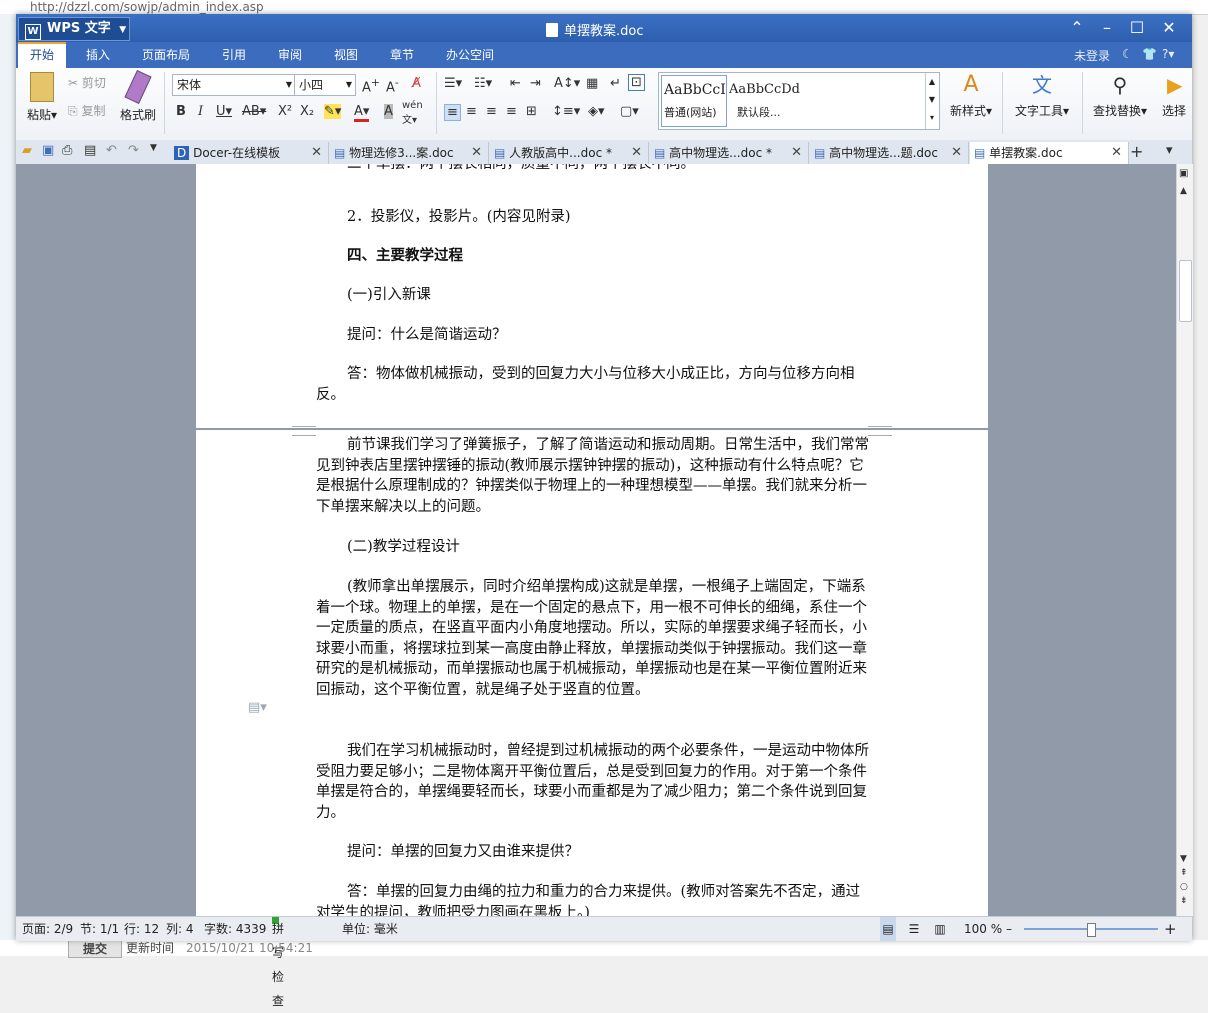 This screenshot has width=1208, height=1013. What do you see at coordinates (1184, 540) in the screenshot?
I see `vertical-scrollbar: ▣ ▲ ▼ ⇞ ○ ⇟` at bounding box center [1184, 540].